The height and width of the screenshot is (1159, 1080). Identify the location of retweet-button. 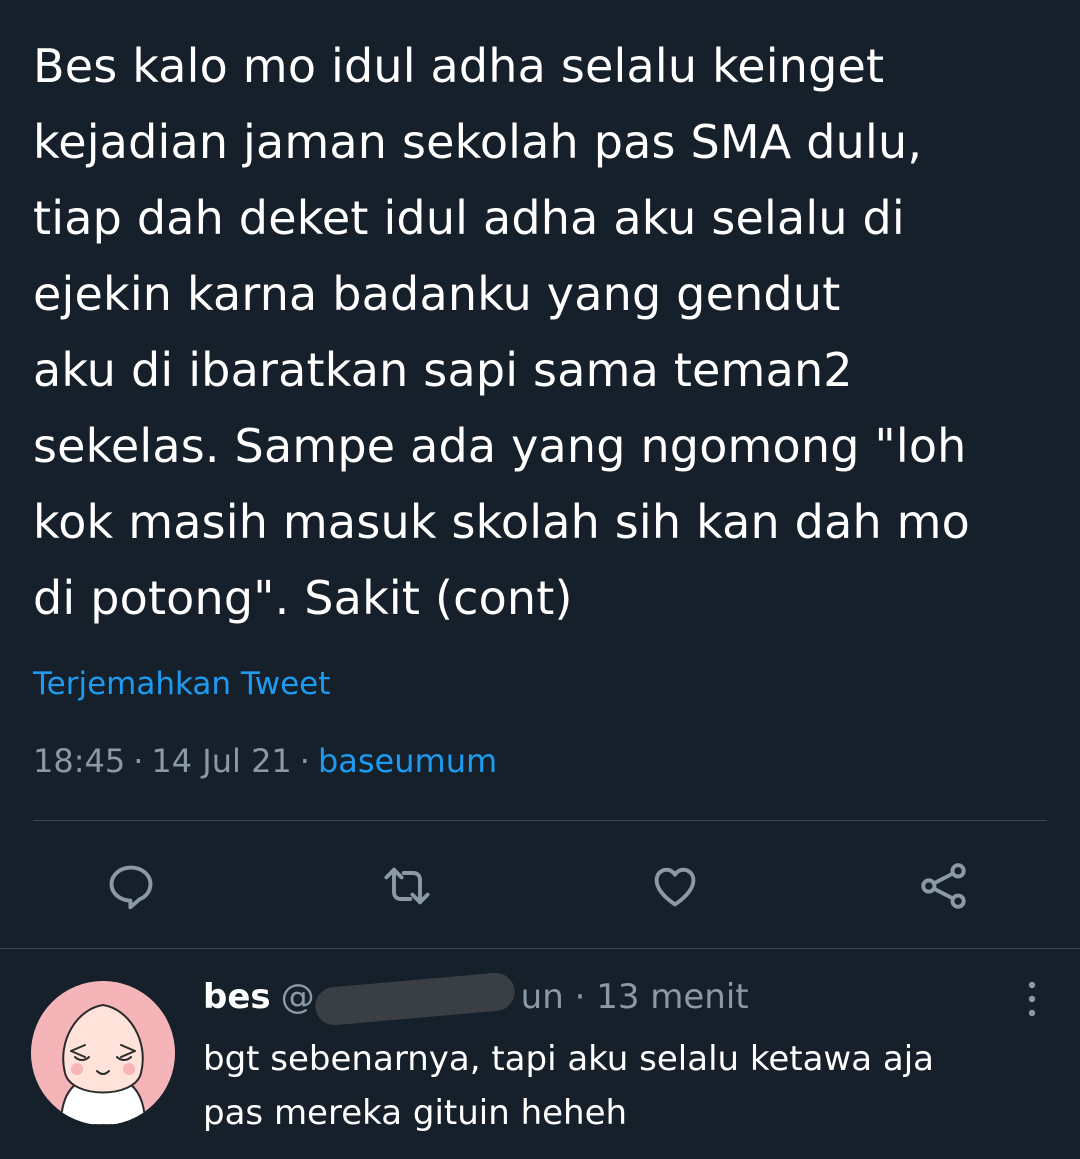
(407, 886).